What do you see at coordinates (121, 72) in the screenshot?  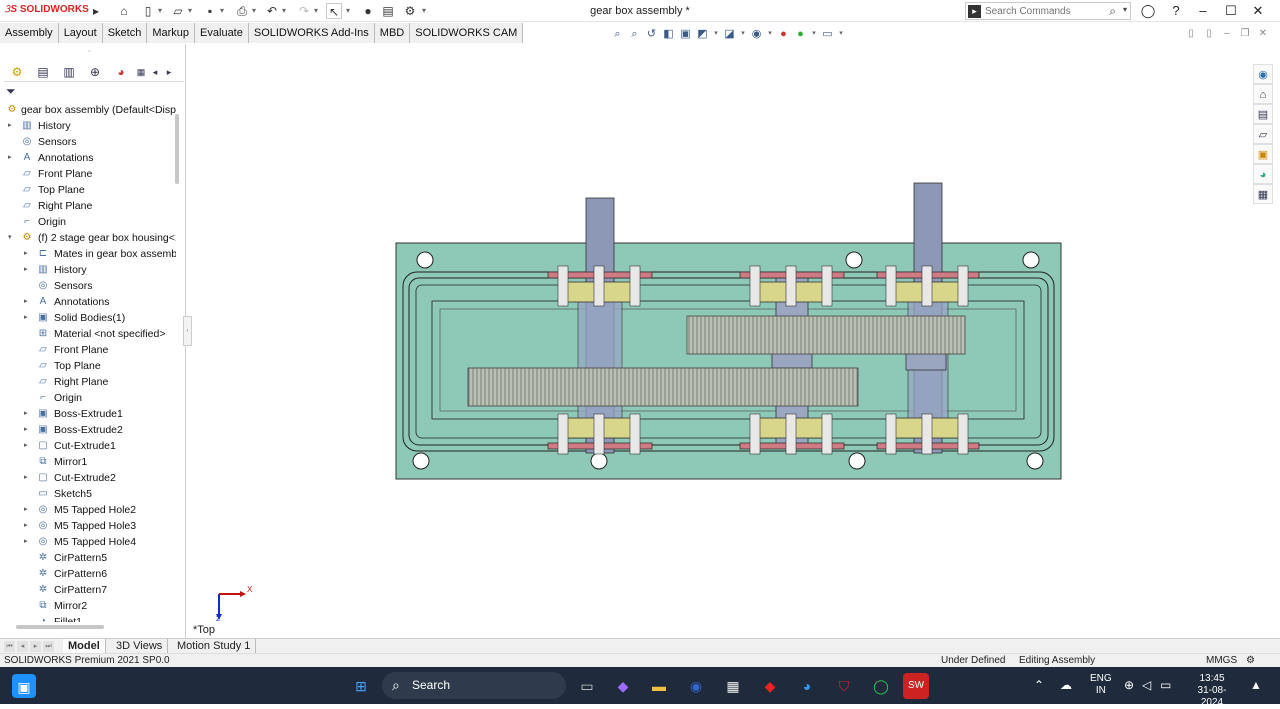 I see `display-manager-tab-icon: ◕` at bounding box center [121, 72].